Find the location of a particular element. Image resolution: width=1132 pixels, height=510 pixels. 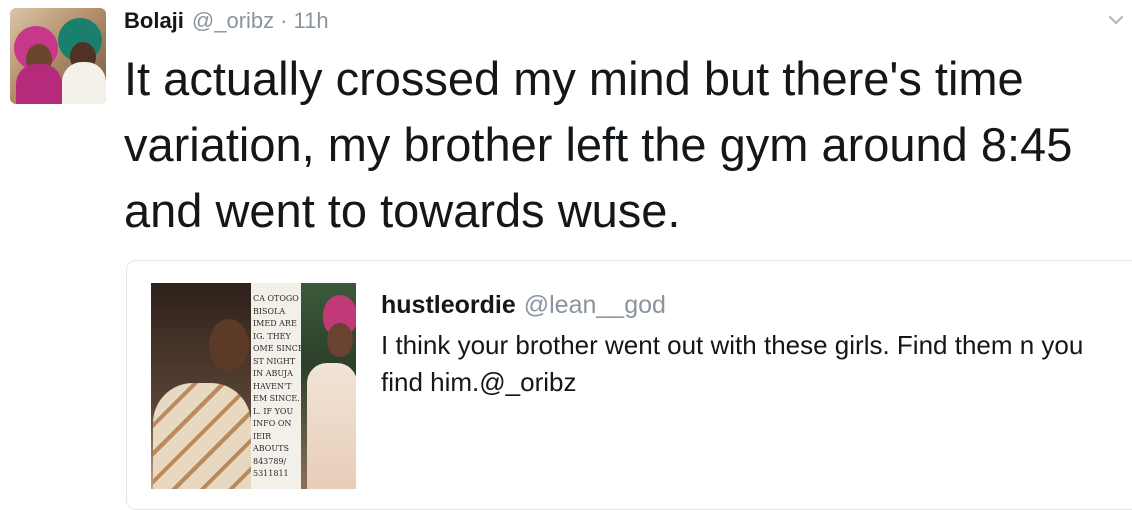

quoted-tweet-header: hustleordie @lean__god is located at coordinates (523, 305).